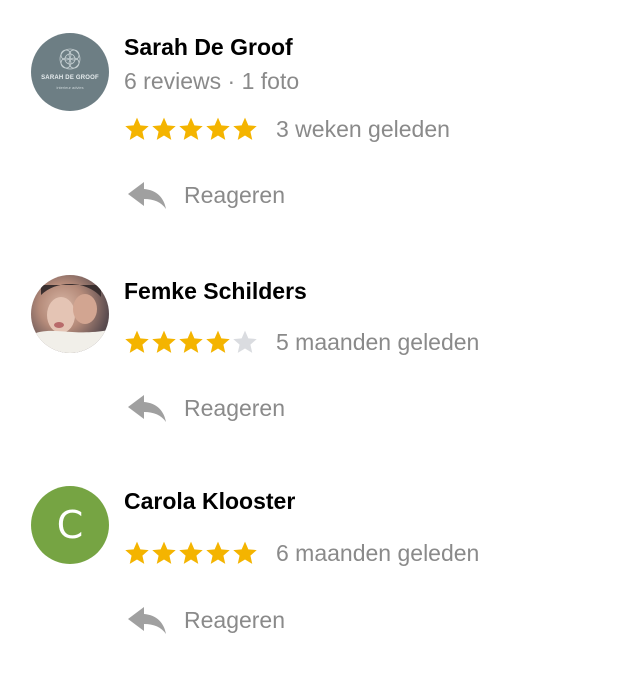 This screenshot has width=638, height=688. I want to click on avatar, so click(70, 314).